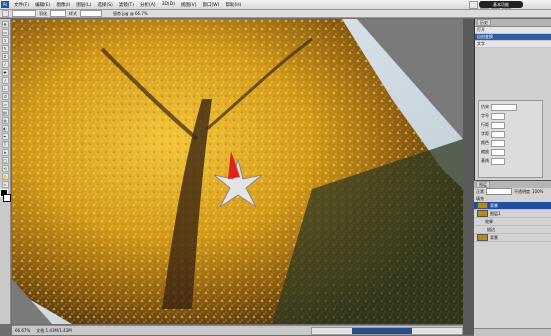  Describe the element at coordinates (5, 4) in the screenshot. I see `photoshop-logo: Ps` at that location.